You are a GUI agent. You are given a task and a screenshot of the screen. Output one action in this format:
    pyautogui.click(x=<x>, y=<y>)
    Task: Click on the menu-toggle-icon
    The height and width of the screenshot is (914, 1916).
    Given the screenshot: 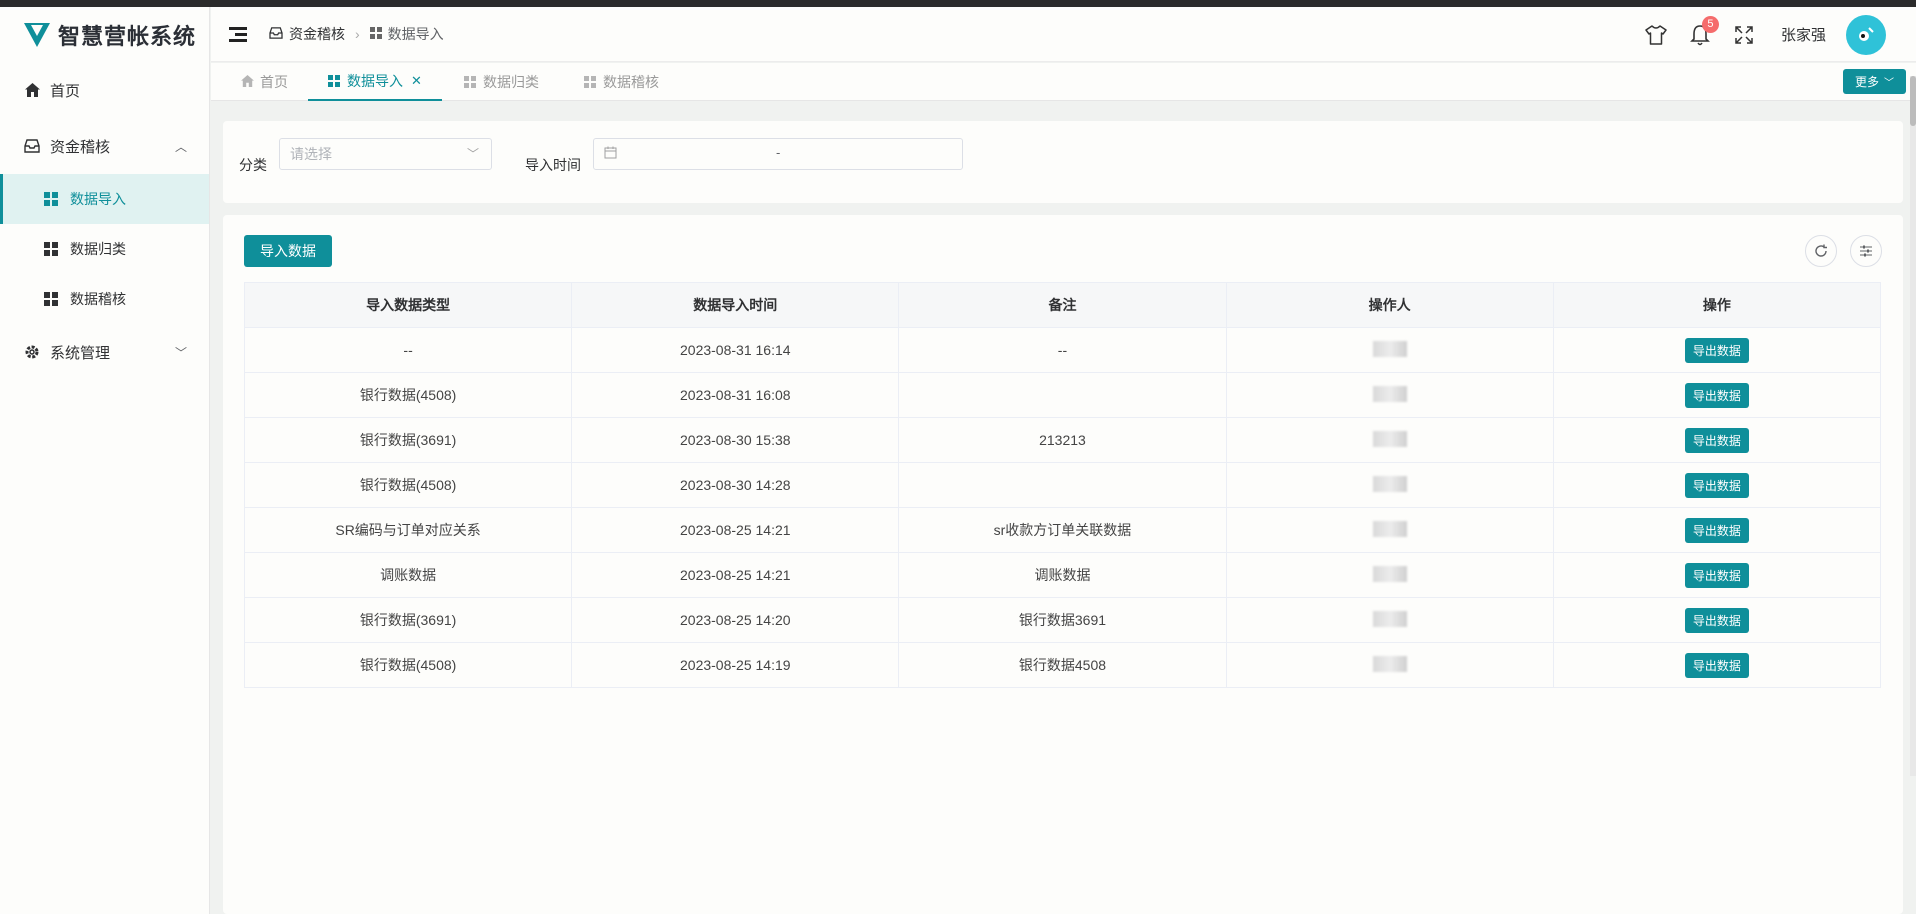 What is the action you would take?
    pyautogui.click(x=238, y=34)
    